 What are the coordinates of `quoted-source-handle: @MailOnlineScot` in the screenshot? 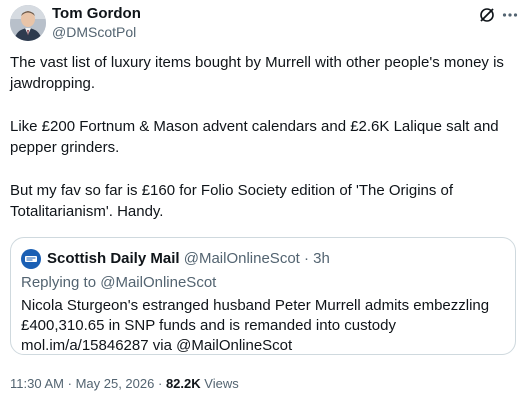 It's located at (242, 258).